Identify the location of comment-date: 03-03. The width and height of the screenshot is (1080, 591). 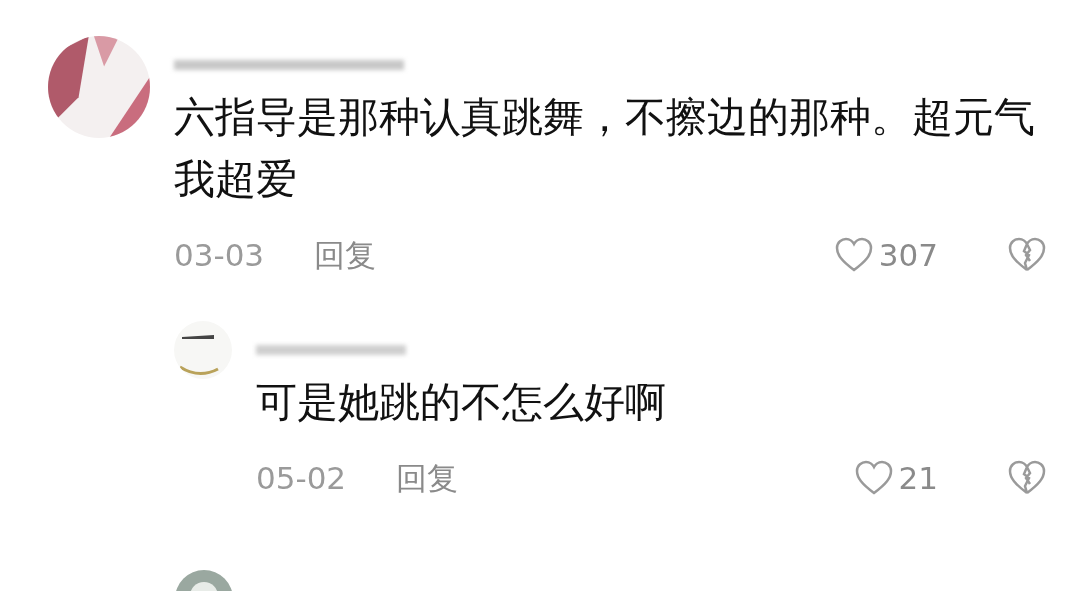
(219, 255).